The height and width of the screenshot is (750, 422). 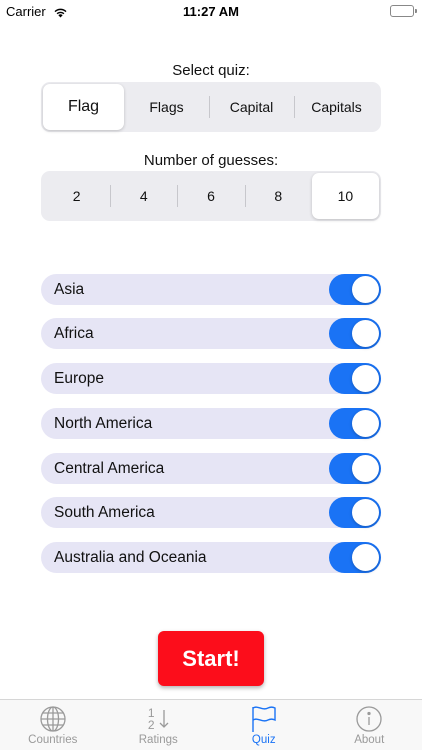 I want to click on segment-capitals: Capitals, so click(x=336, y=107).